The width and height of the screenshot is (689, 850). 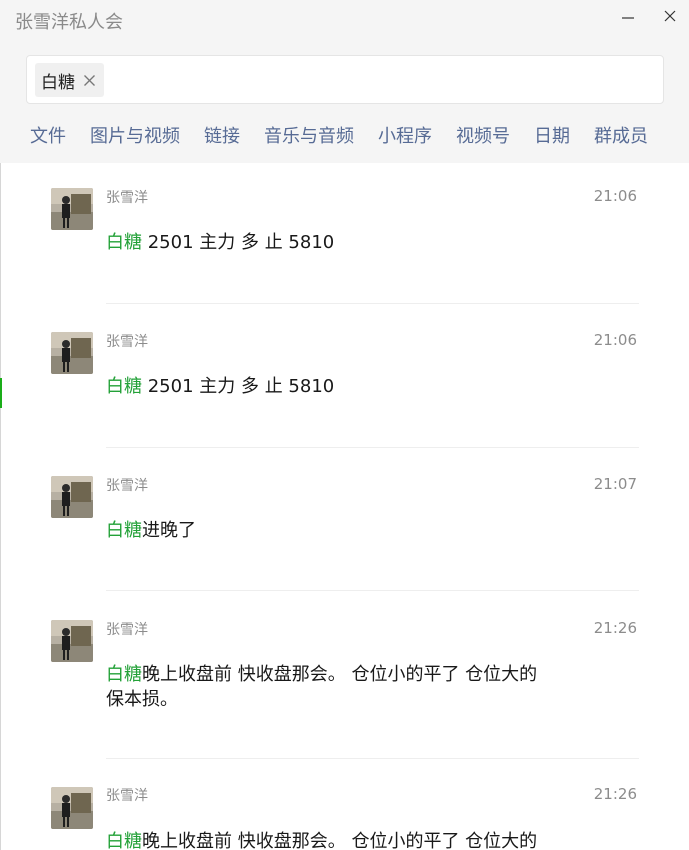 What do you see at coordinates (340, 840) in the screenshot?
I see `message-text: 晚上收盘前 快收盘那会。 仓位小的平了 仓位大的` at bounding box center [340, 840].